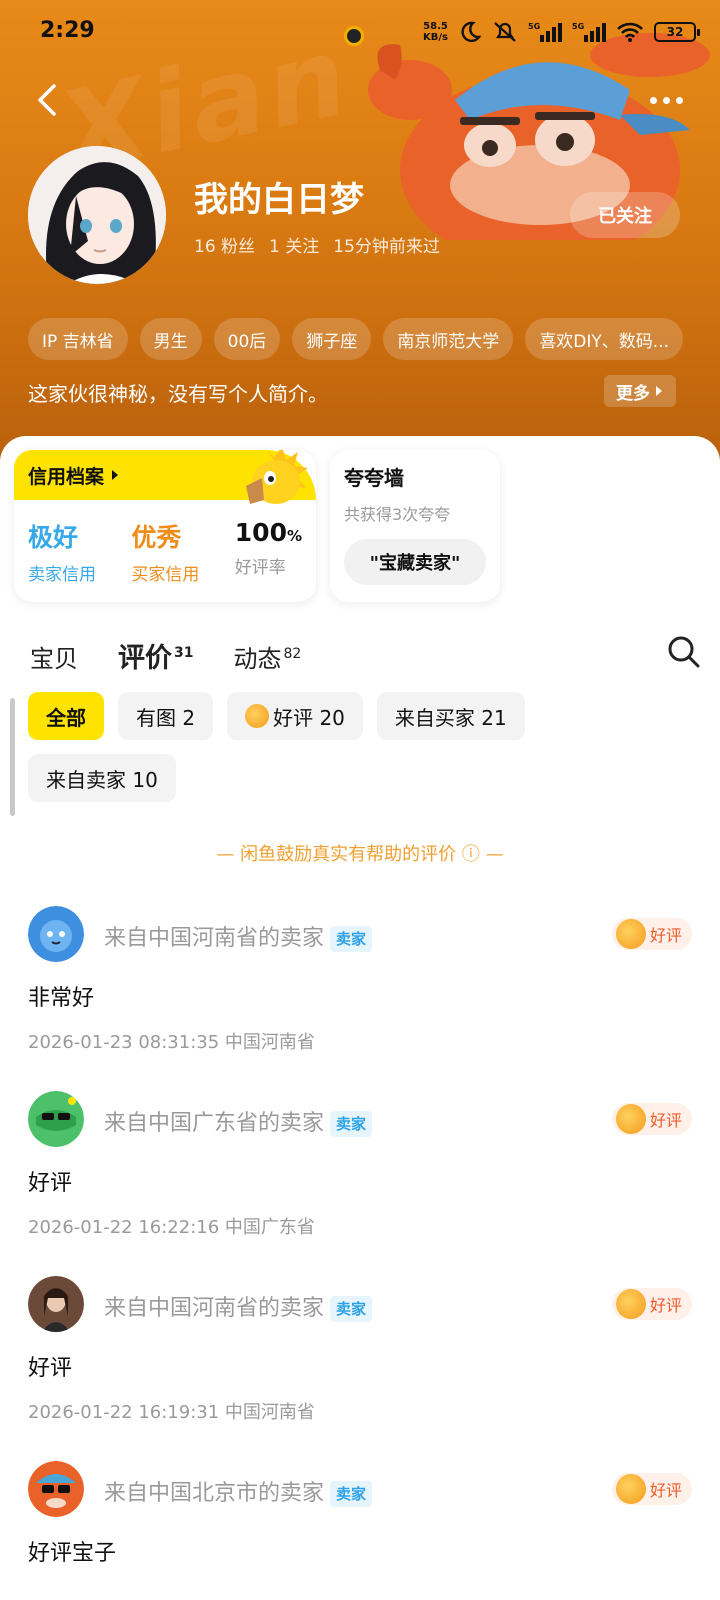 Image resolution: width=720 pixels, height=1600 pixels. Describe the element at coordinates (386, 247) in the screenshot. I see `last-seen: 15分钟前来过` at that location.